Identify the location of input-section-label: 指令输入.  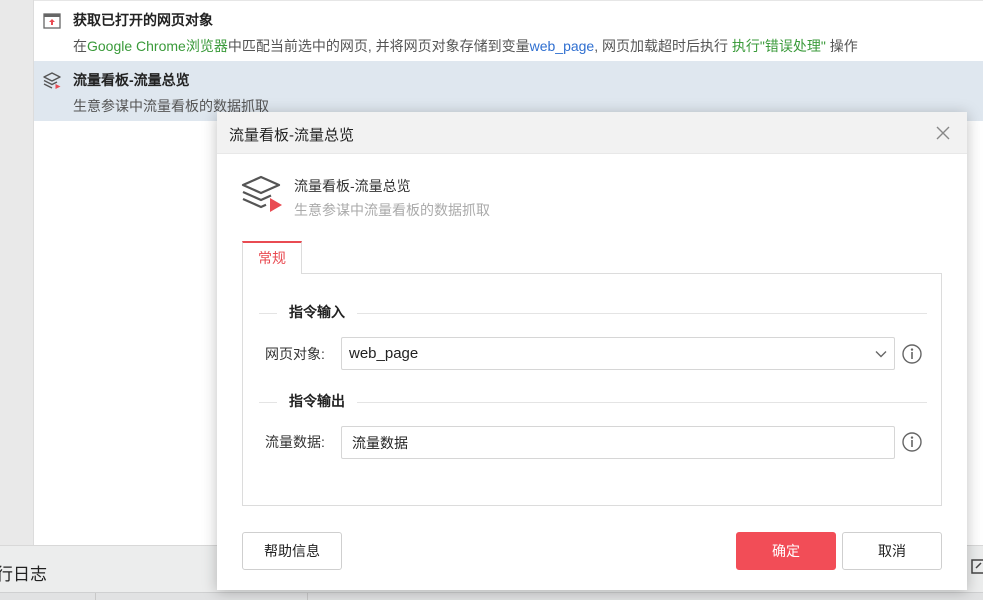
(317, 312).